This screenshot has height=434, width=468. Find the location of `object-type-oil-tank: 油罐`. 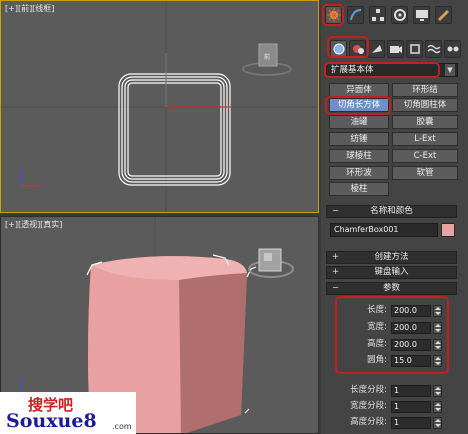

object-type-oil-tank: 油罐 is located at coordinates (359, 122).